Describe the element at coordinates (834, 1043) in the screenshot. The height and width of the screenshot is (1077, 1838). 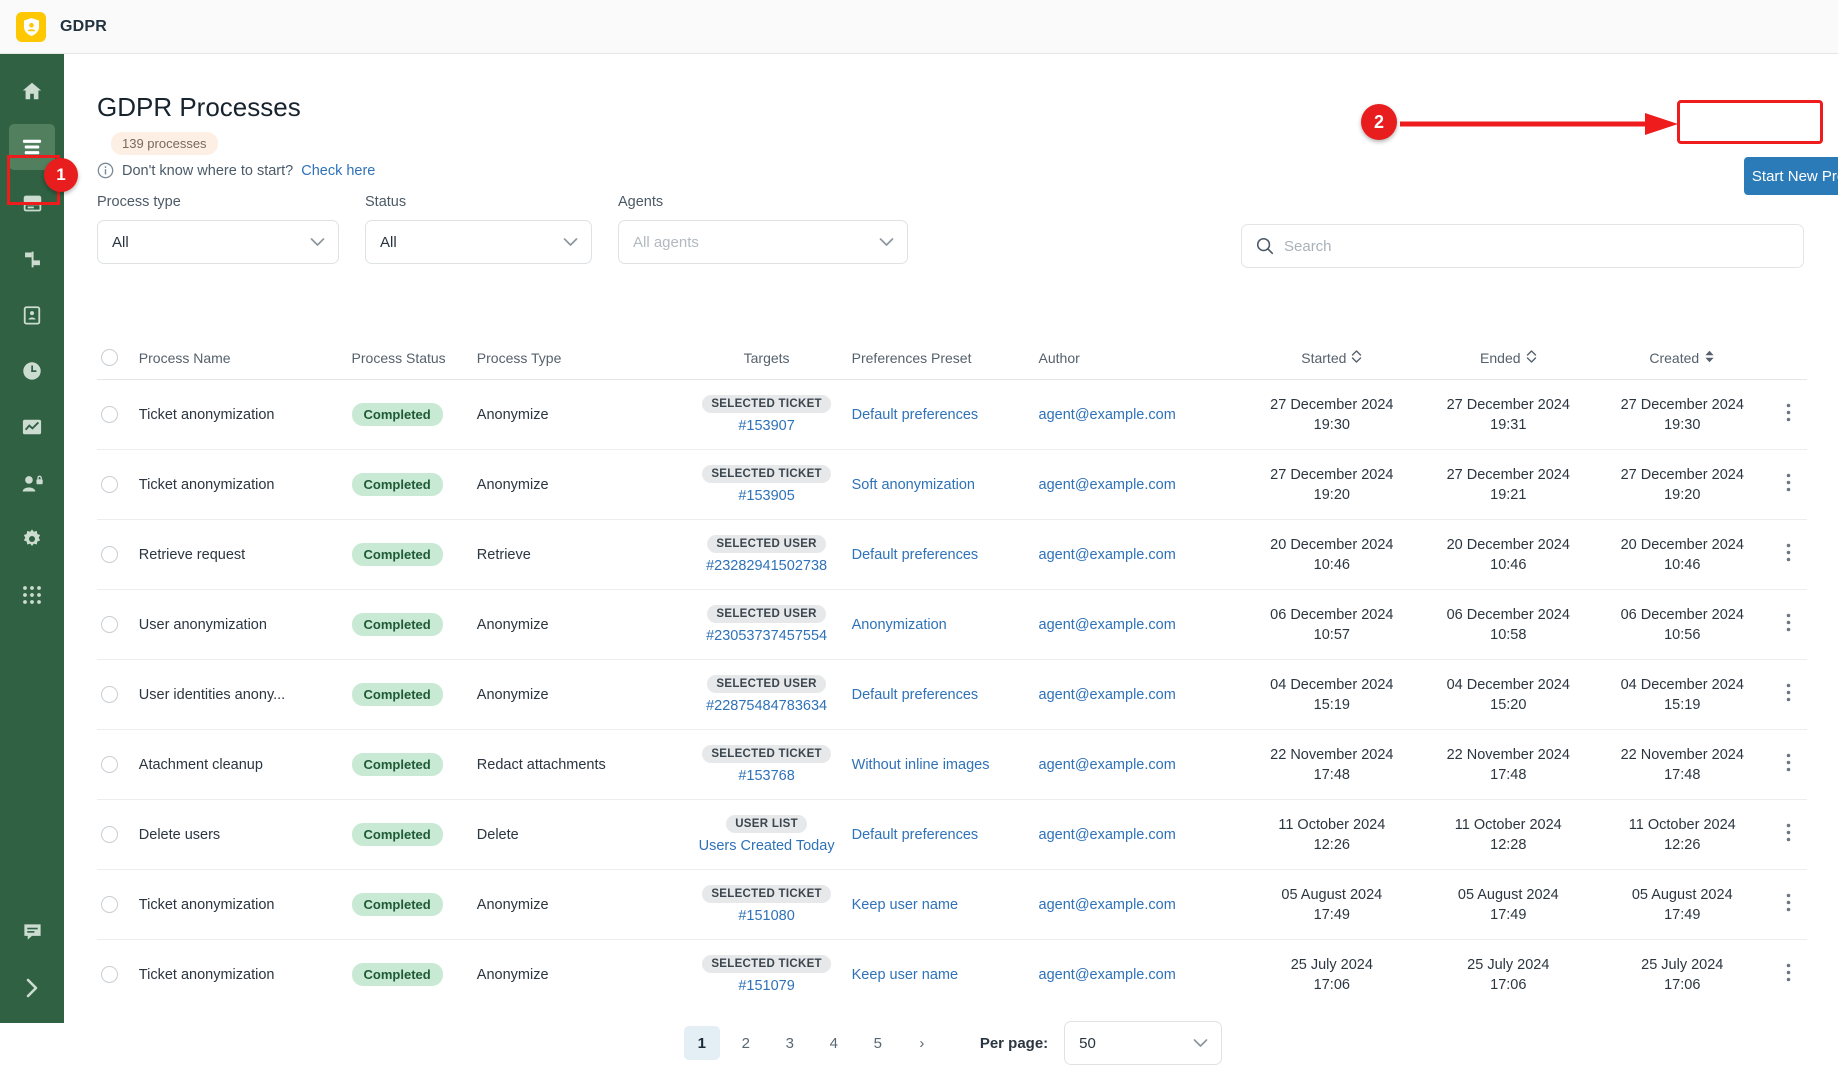
I see `page-button-4: 4` at that location.